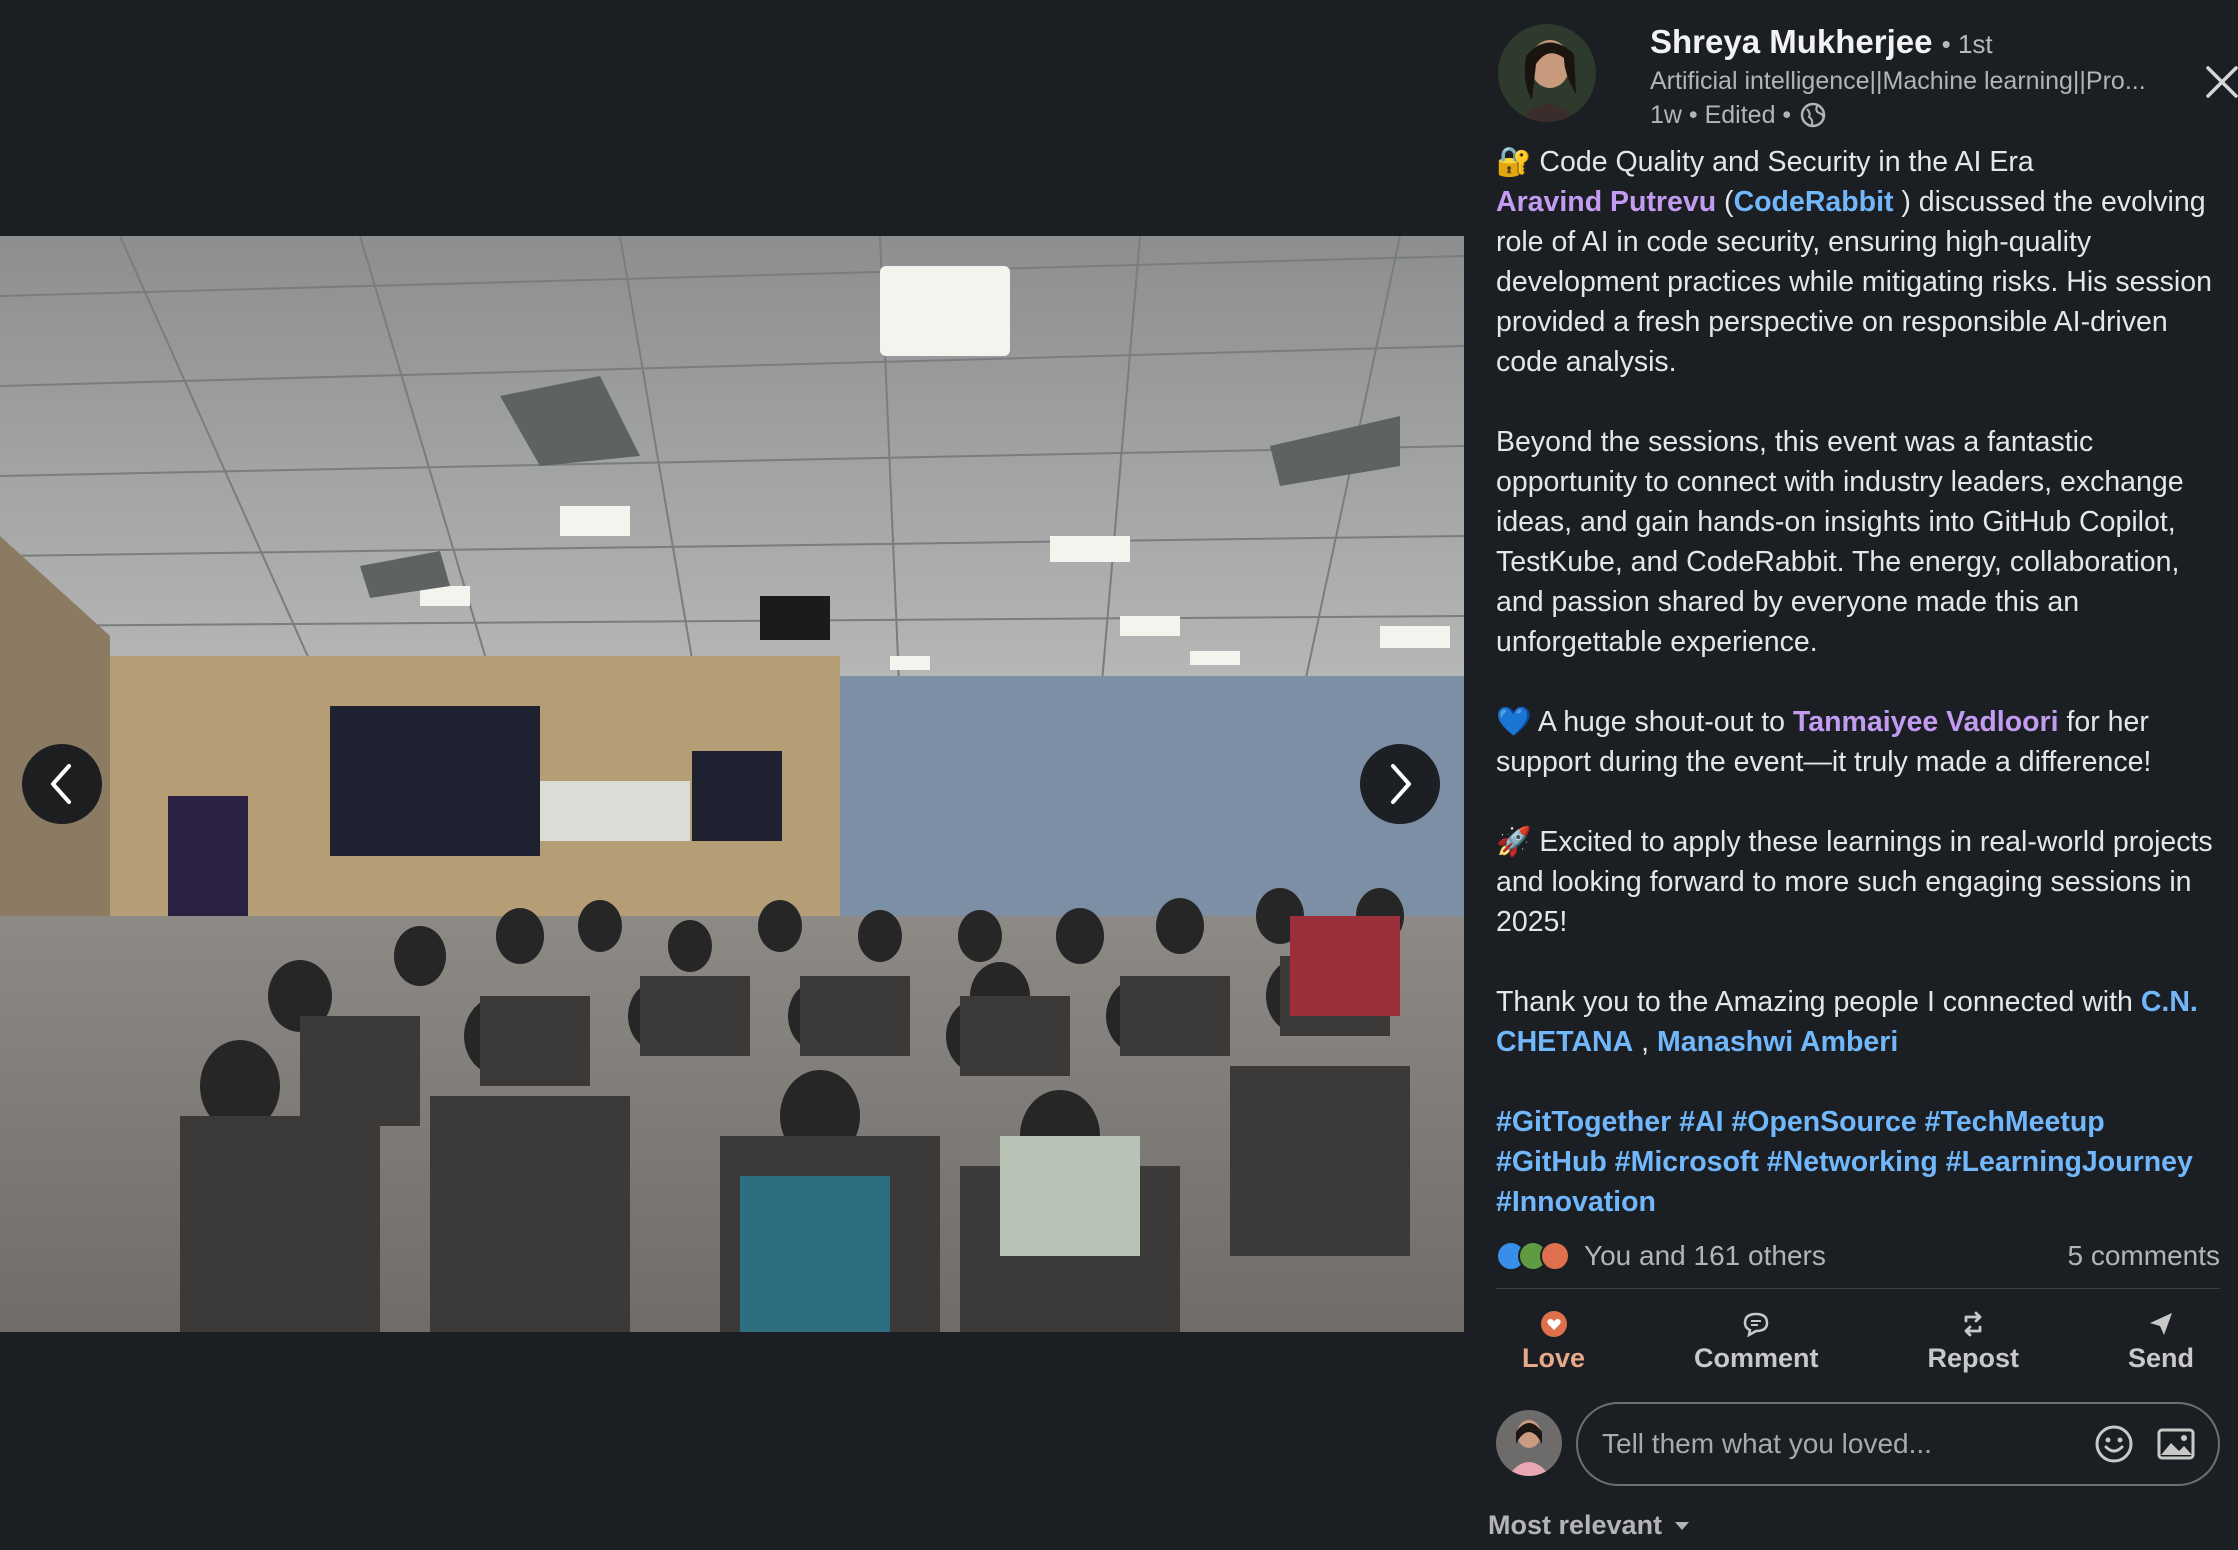 The image size is (2238, 1550). I want to click on comment-button: Comment, so click(1756, 1341).